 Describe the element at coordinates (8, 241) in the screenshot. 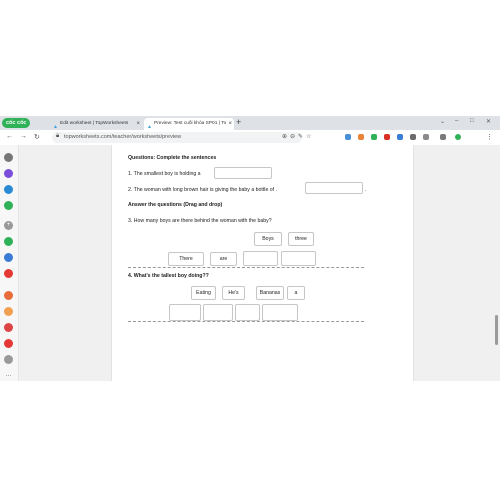

I see `coccoc-app-icon` at that location.